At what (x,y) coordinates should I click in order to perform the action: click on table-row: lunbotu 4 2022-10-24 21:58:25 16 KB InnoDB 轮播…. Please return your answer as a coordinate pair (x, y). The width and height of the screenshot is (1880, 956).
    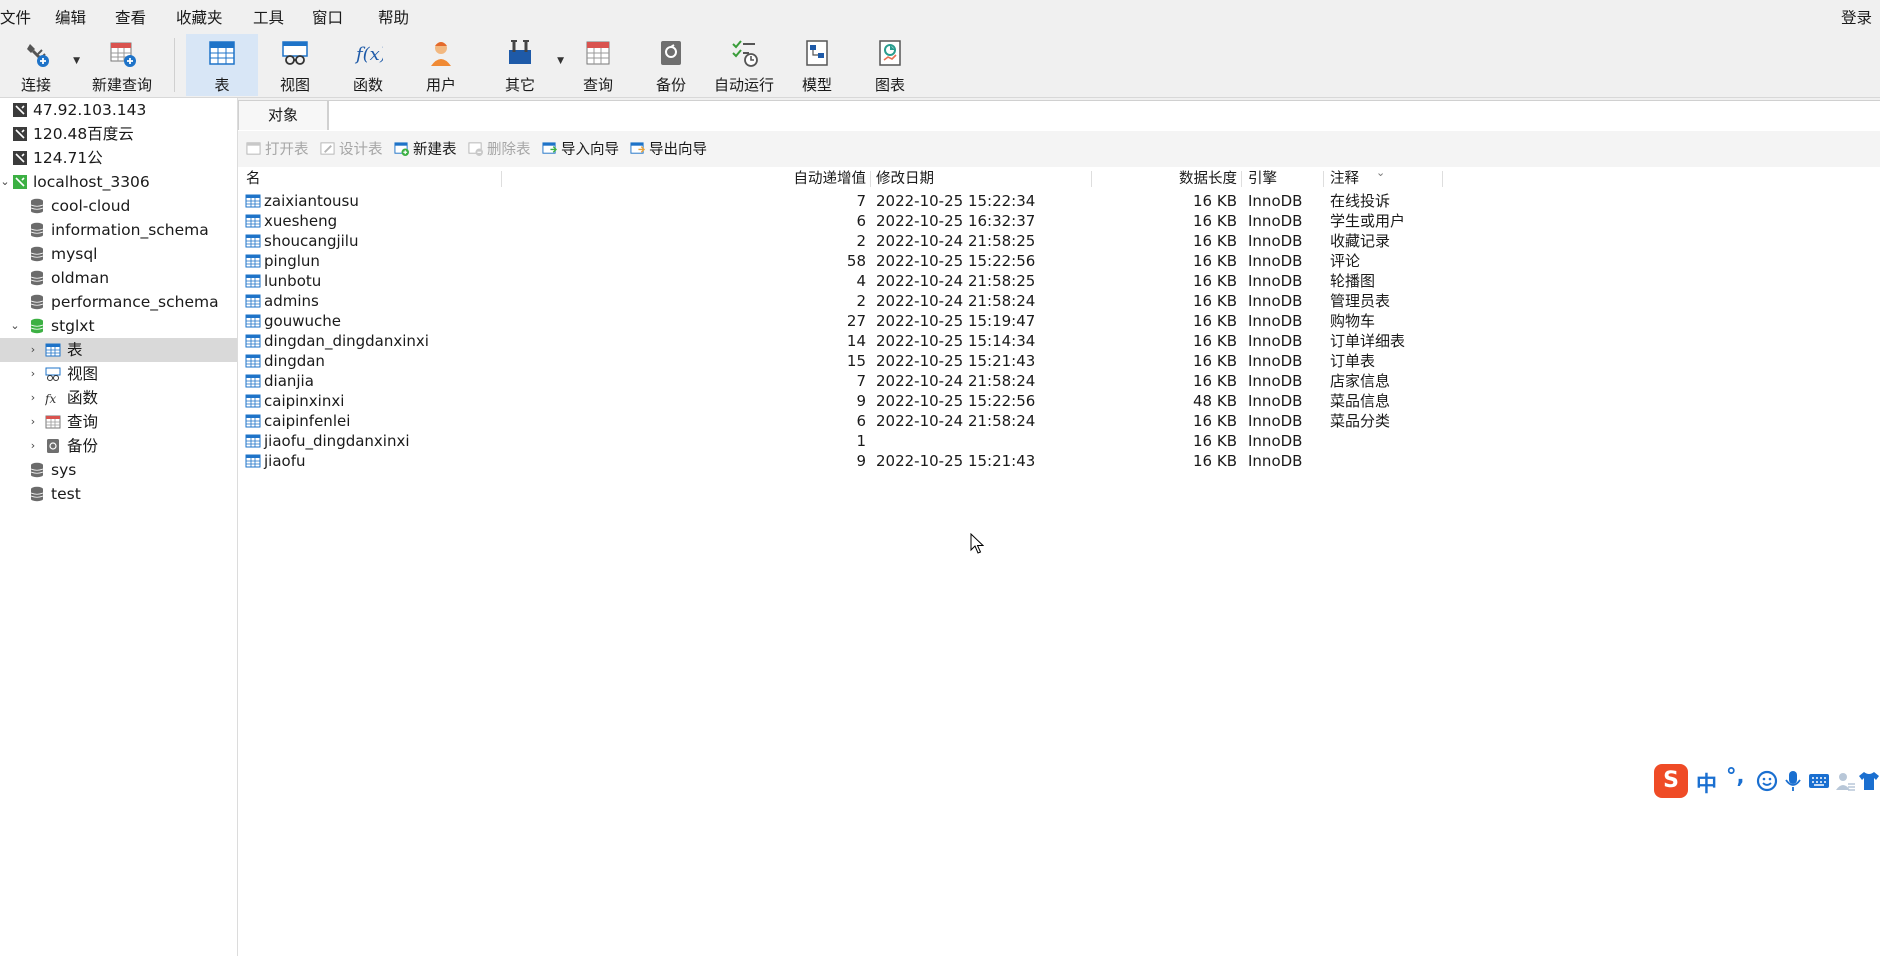
    Looking at the image, I should click on (1059, 281).